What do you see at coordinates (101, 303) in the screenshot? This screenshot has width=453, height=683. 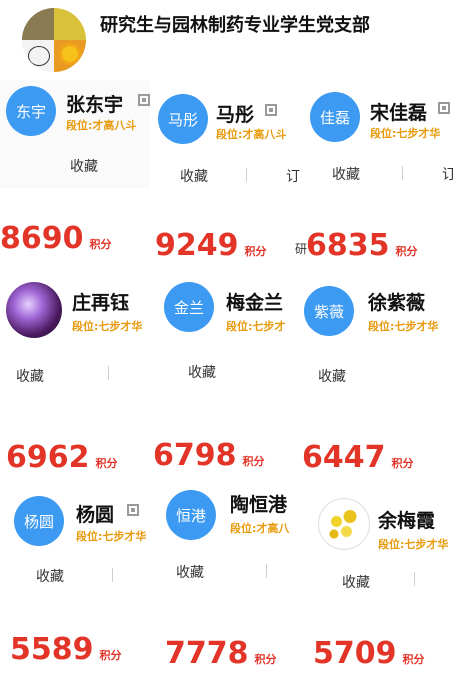 I see `member-name: 庄再钰` at bounding box center [101, 303].